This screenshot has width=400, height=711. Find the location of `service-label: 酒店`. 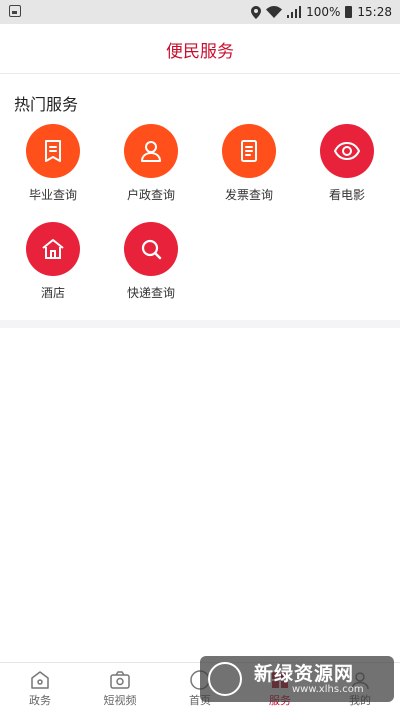

service-label: 酒店 is located at coordinates (53, 292).